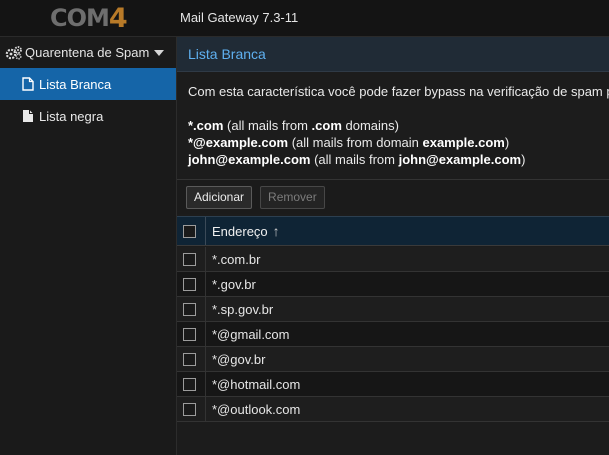 The width and height of the screenshot is (609, 455). I want to click on address-cell: *@hotmail.com, so click(256, 384).